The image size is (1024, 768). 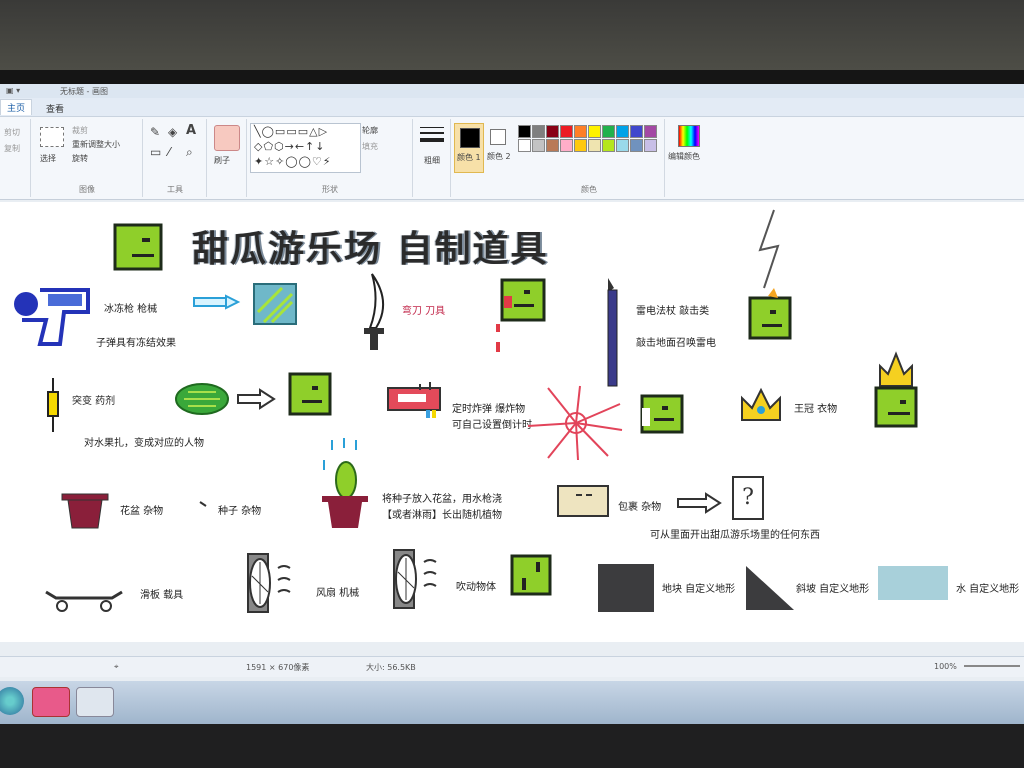 I want to click on clipboard-group: 剪切 复制, so click(x=15, y=158).